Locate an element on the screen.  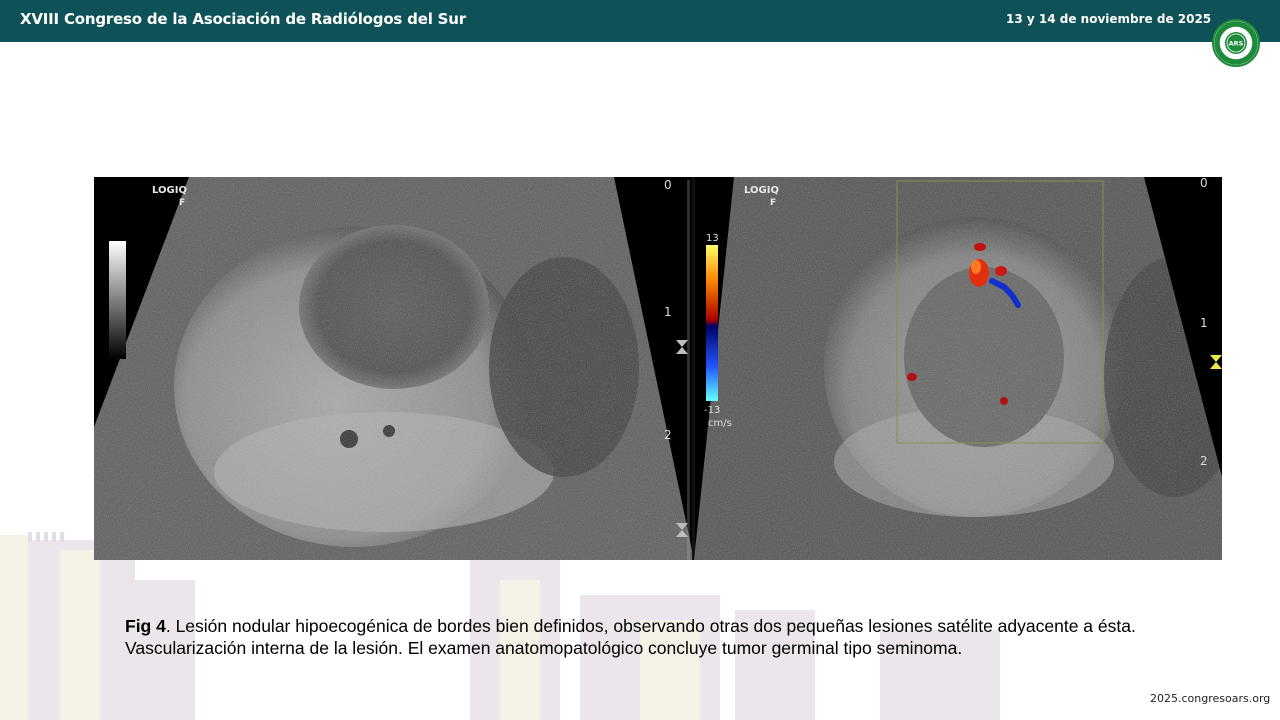
right-depth-2: 2 is located at coordinates (1204, 461).